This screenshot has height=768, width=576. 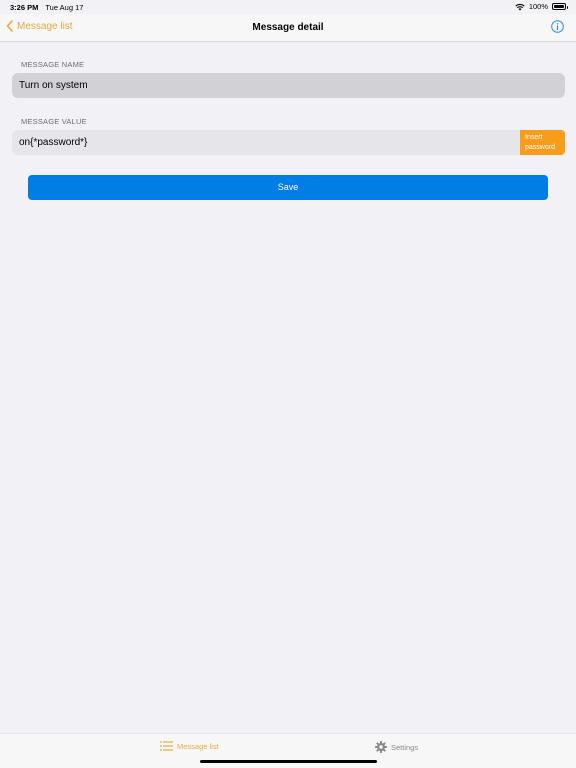 What do you see at coordinates (198, 746) in the screenshot?
I see `tab-message-list-label: Message list` at bounding box center [198, 746].